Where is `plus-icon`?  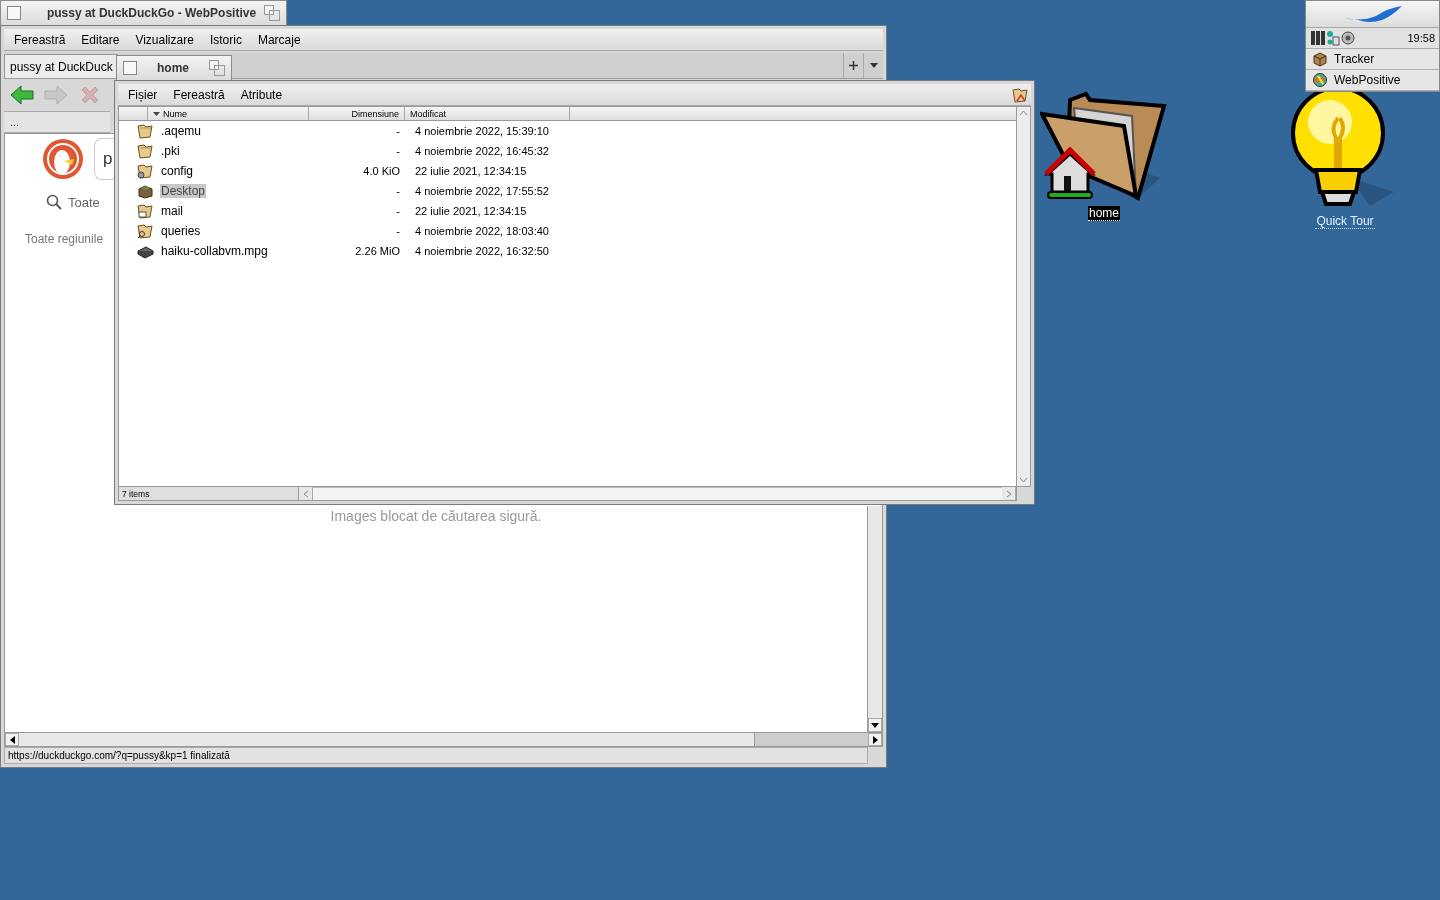
plus-icon is located at coordinates (853, 65).